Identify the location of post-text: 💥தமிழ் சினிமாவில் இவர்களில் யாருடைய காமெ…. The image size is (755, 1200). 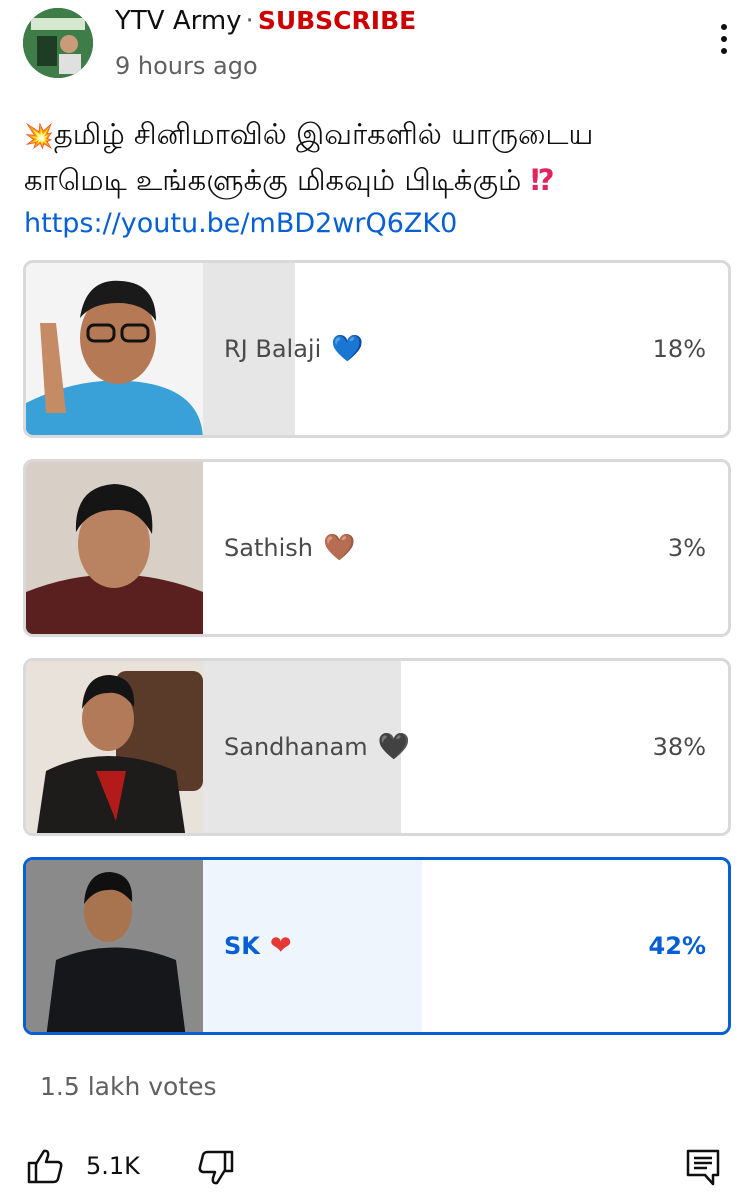
(384, 179).